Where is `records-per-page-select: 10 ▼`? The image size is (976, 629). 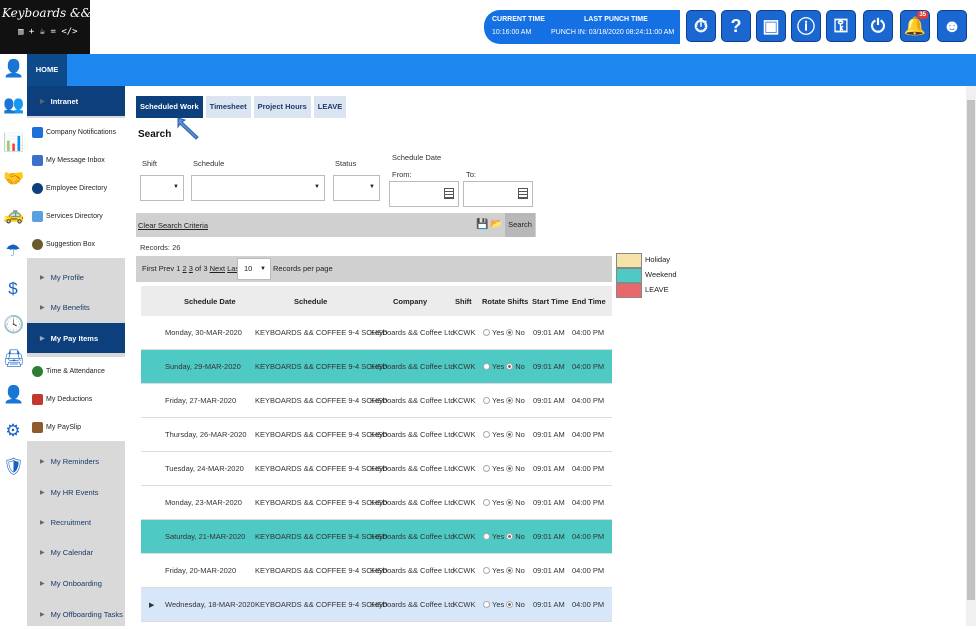 records-per-page-select: 10 ▼ is located at coordinates (254, 269).